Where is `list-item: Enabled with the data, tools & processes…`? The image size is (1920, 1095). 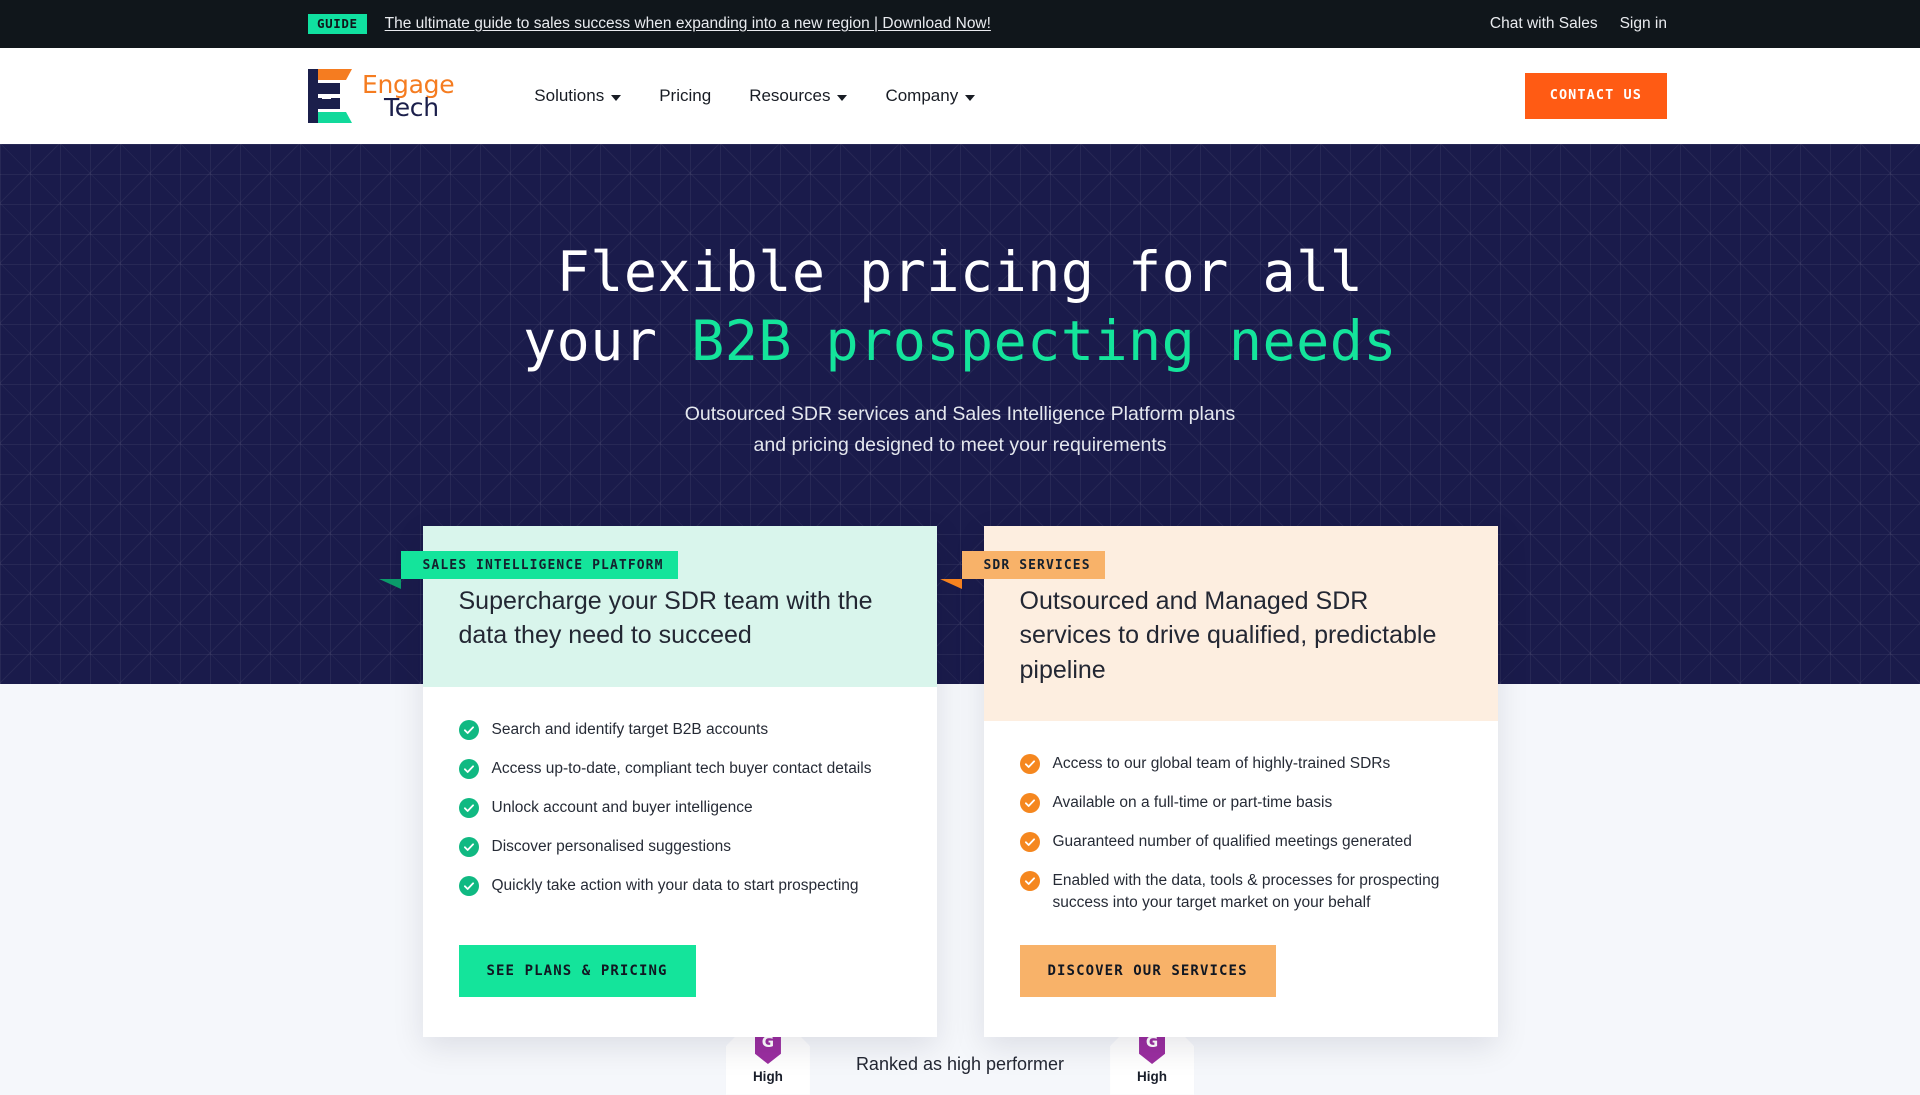
list-item: Enabled with the data, tools & processes… is located at coordinates (1240, 892).